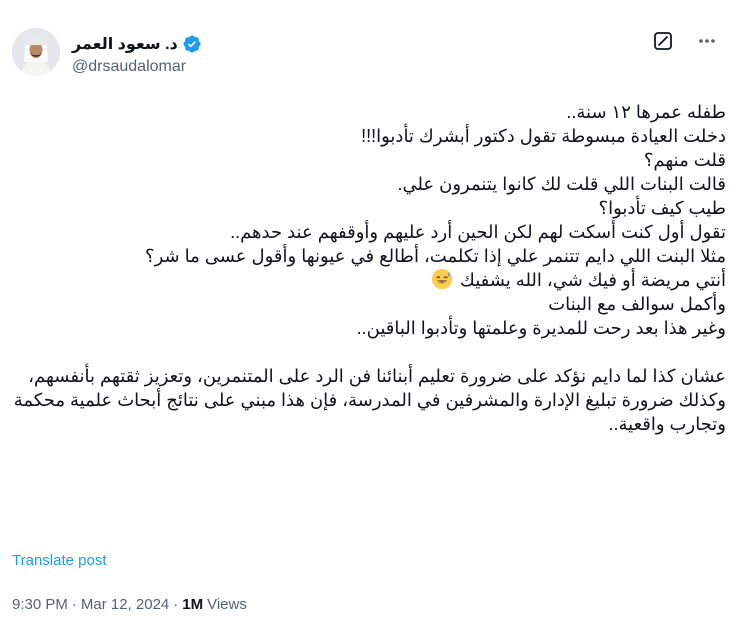 The height and width of the screenshot is (628, 736). What do you see at coordinates (125, 44) in the screenshot?
I see `author-name: د. سعود العمر` at bounding box center [125, 44].